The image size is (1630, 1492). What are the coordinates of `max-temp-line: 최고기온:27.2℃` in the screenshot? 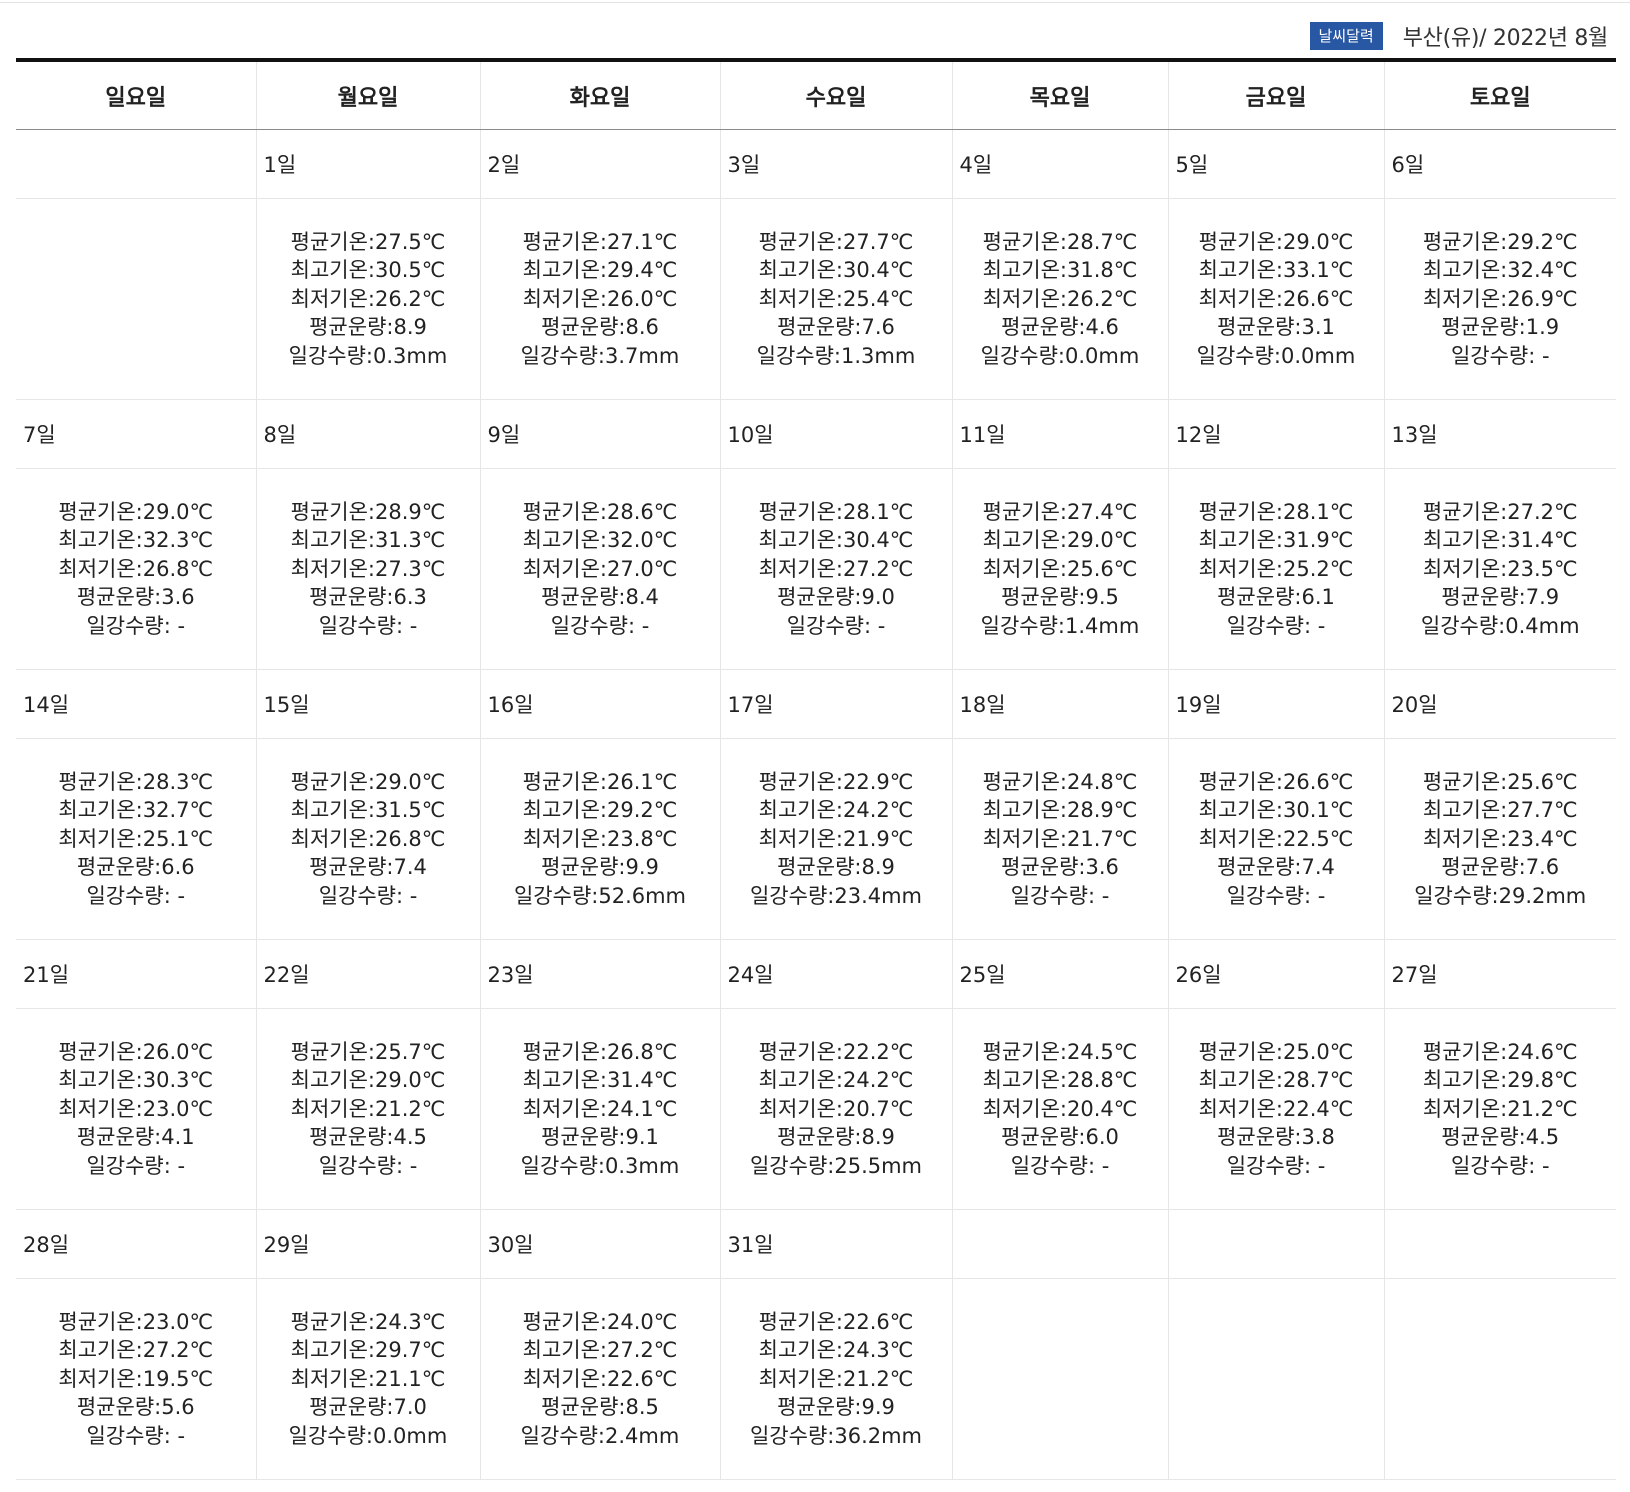 It's located at (136, 1350).